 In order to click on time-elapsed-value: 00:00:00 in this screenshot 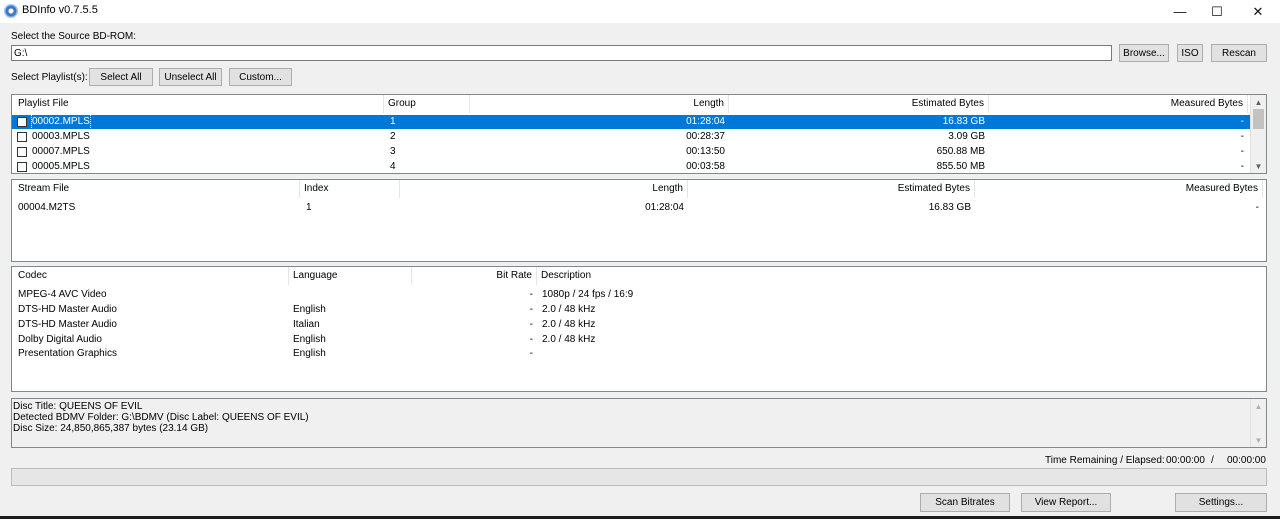, I will do `click(1246, 460)`.